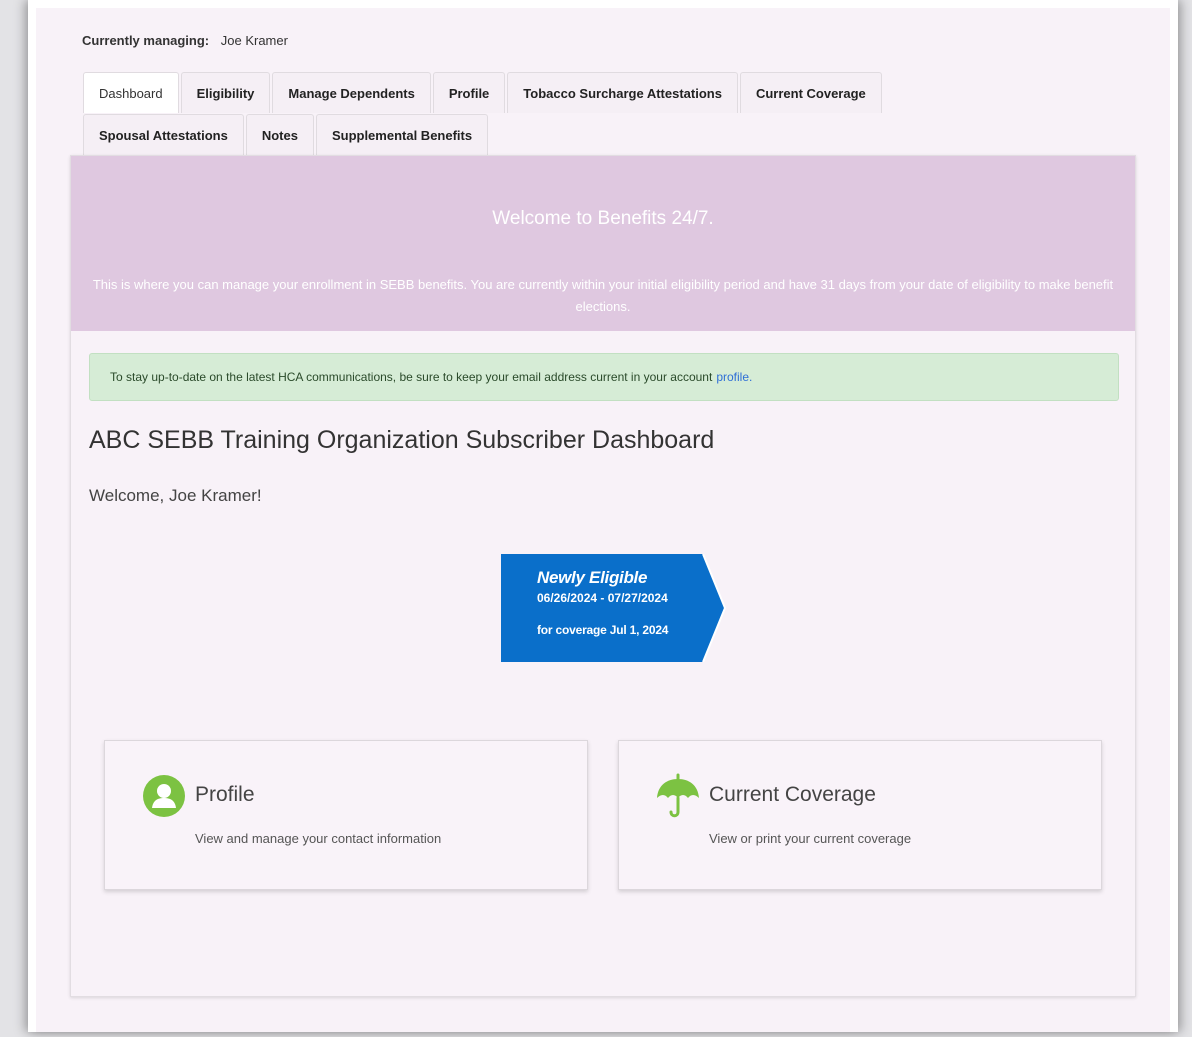 The image size is (1192, 1037). Describe the element at coordinates (225, 92) in the screenshot. I see `tab-eligibility: Eligibility` at that location.